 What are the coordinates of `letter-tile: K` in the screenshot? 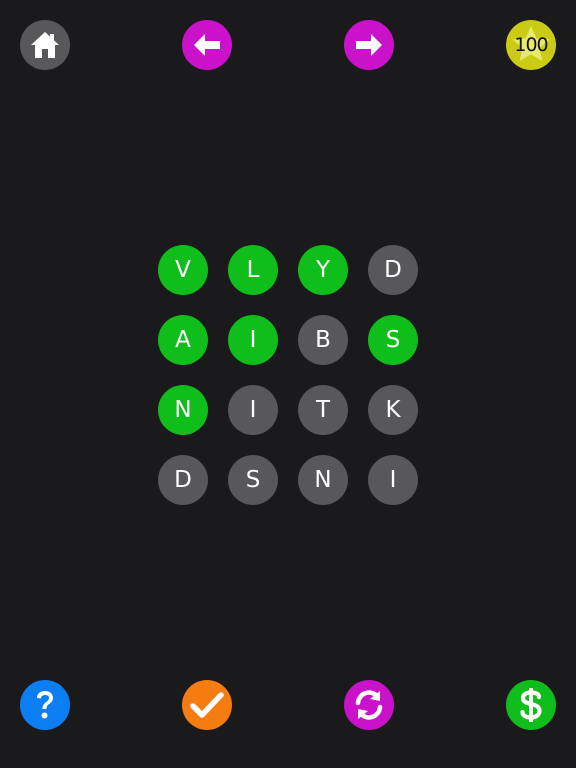 It's located at (393, 410).